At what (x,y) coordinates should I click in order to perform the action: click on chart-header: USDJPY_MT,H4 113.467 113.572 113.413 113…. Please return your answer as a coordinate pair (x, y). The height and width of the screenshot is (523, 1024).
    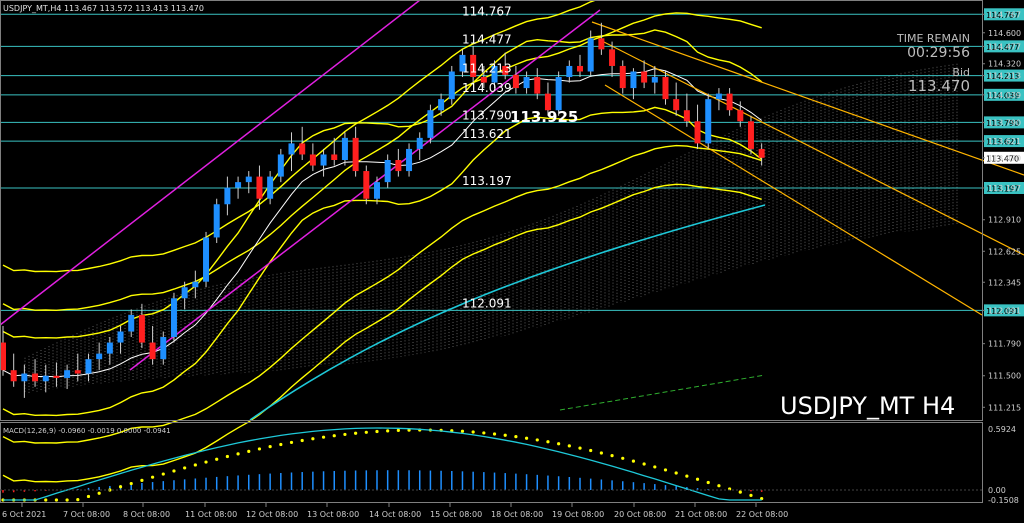
    Looking at the image, I should click on (103, 8).